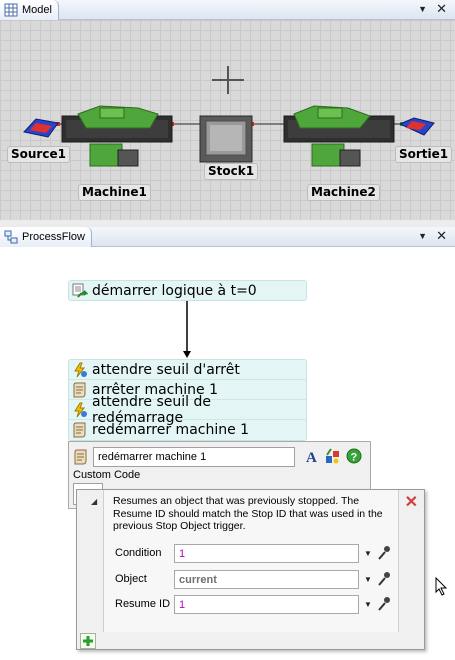 This screenshot has width=455, height=660. What do you see at coordinates (174, 290) in the screenshot?
I see `start-block-label: démarrer logique à t=0` at bounding box center [174, 290].